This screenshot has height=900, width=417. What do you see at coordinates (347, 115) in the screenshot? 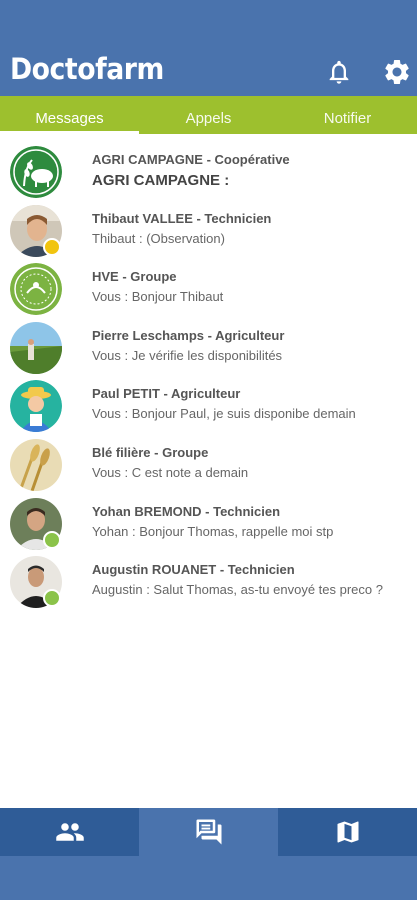
I see `tab-notifier: Notifier` at bounding box center [347, 115].